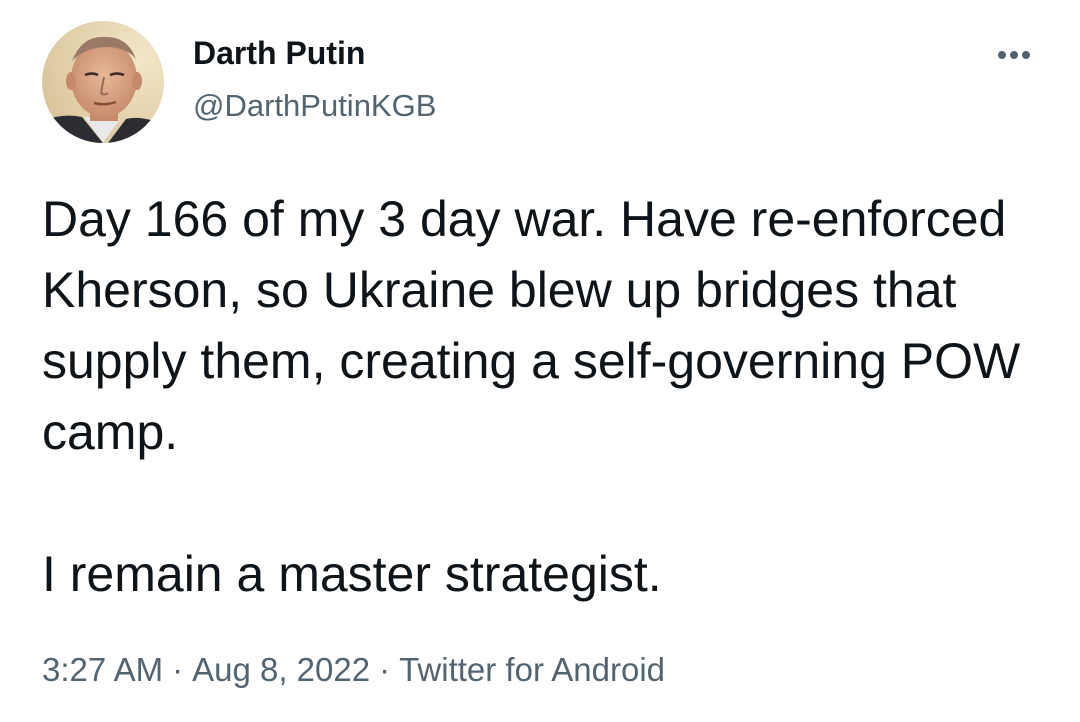  I want to click on tweet-time: 3:27 AM, so click(102, 669).